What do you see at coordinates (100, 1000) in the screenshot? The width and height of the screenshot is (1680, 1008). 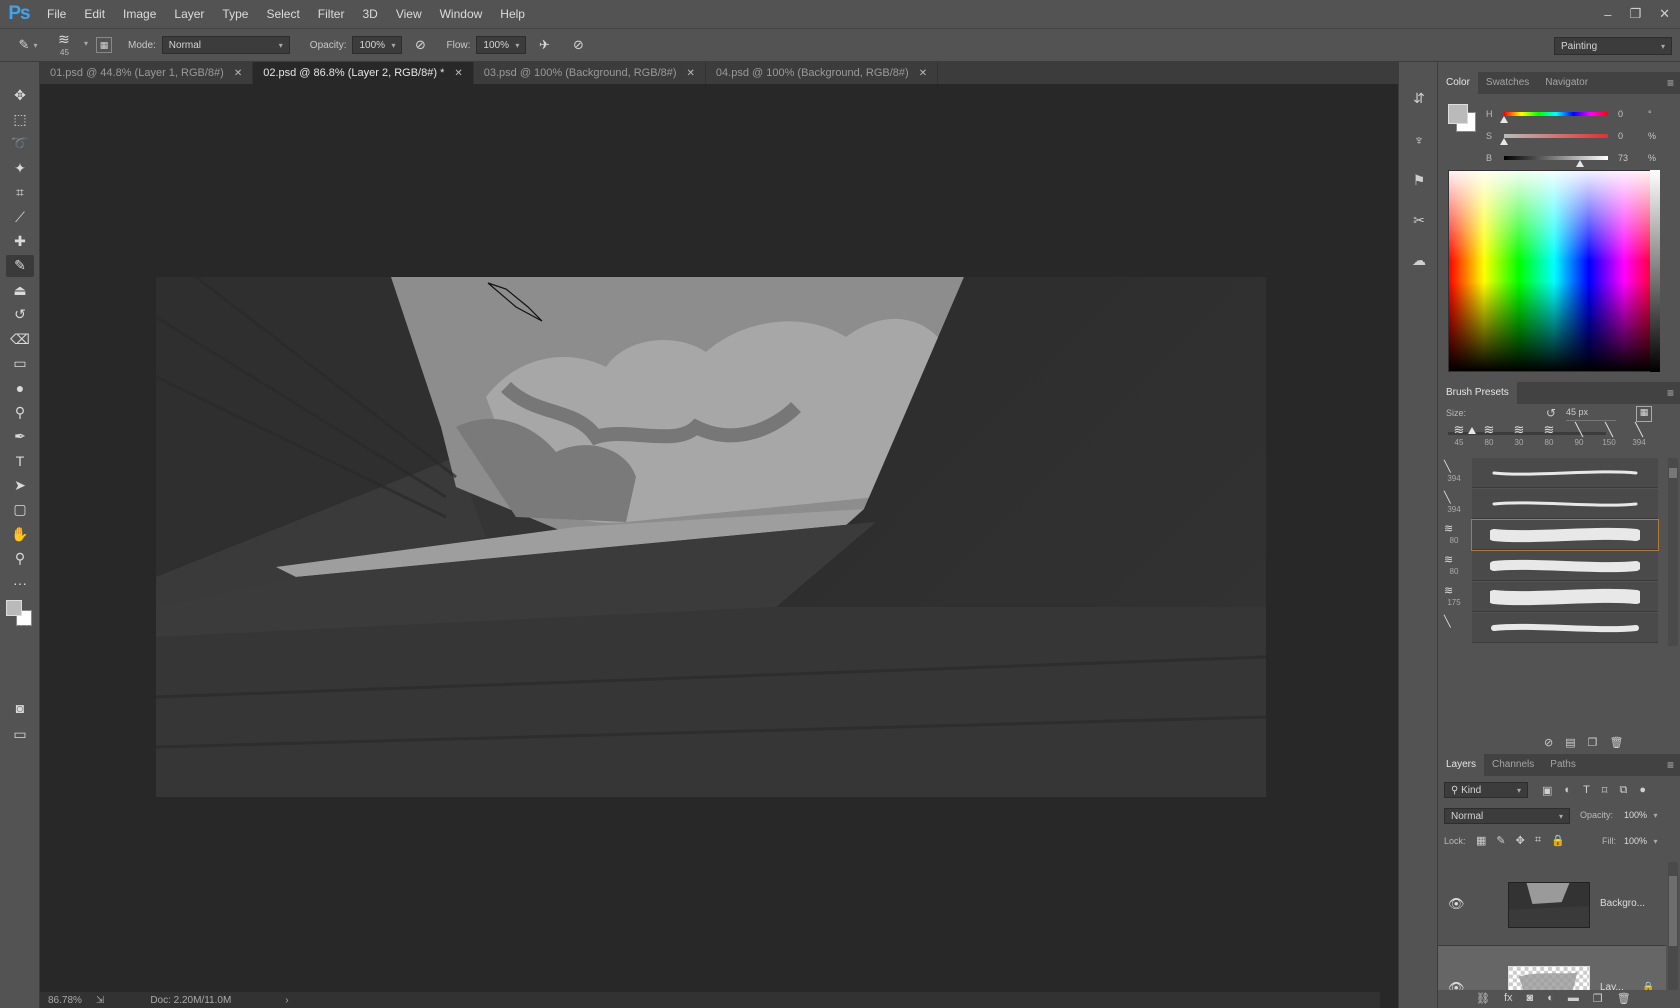 I see `export-icon: ⇲` at bounding box center [100, 1000].